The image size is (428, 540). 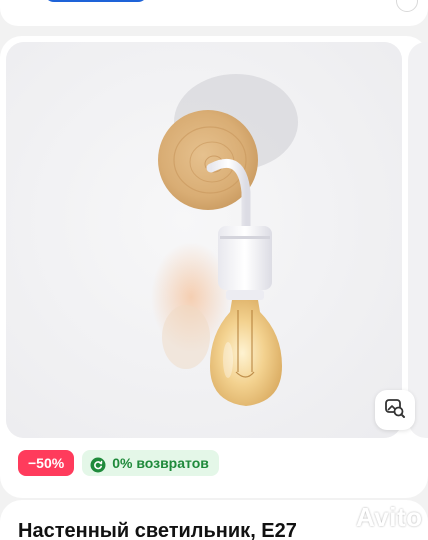 I want to click on return-arrow-icon, so click(x=98, y=464).